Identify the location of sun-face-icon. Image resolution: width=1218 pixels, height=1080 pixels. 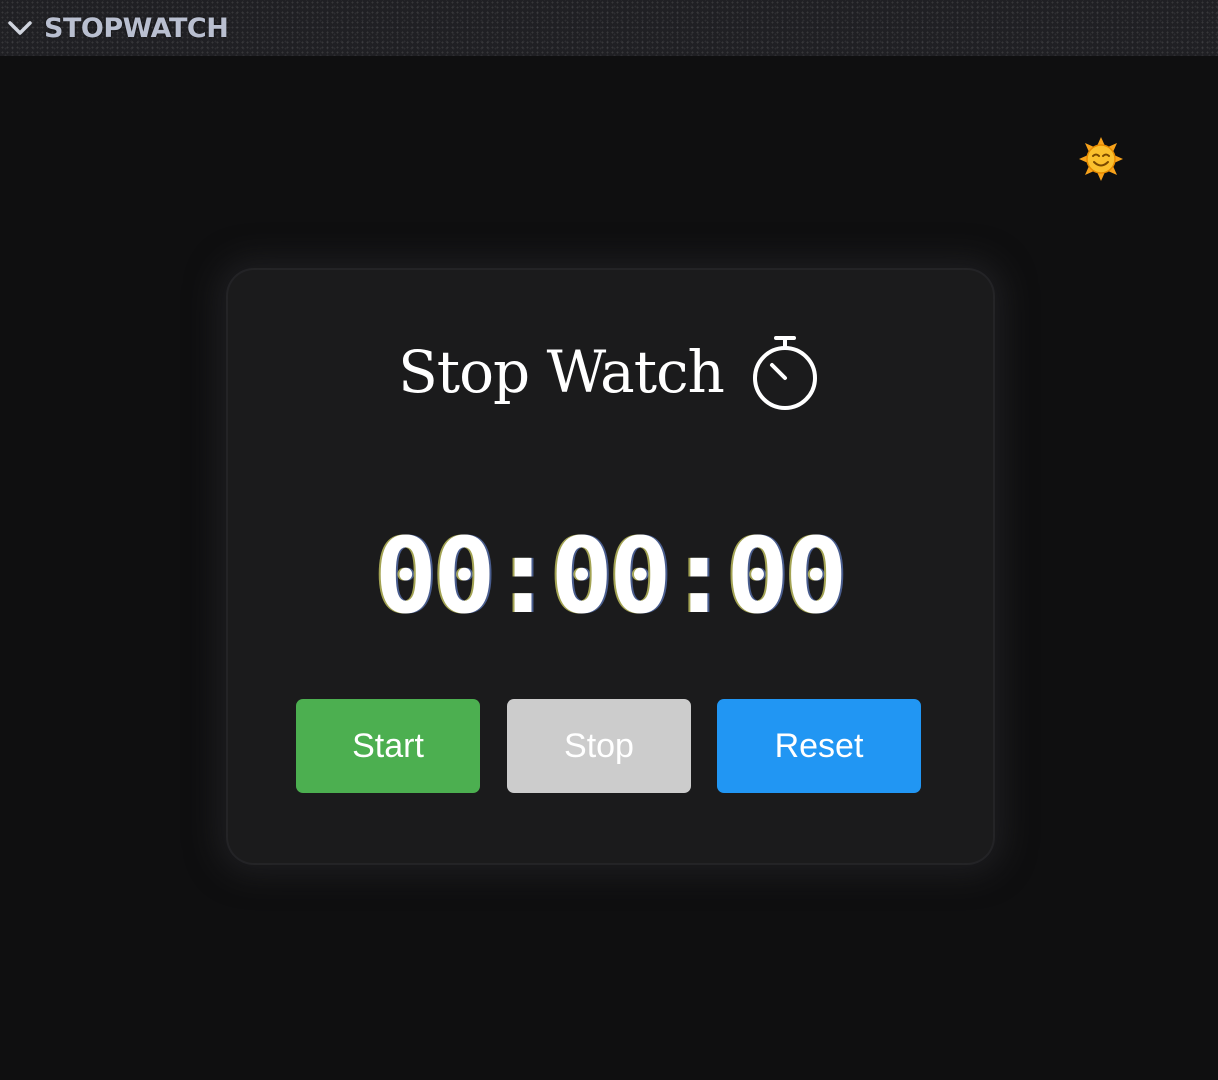
(1101, 159).